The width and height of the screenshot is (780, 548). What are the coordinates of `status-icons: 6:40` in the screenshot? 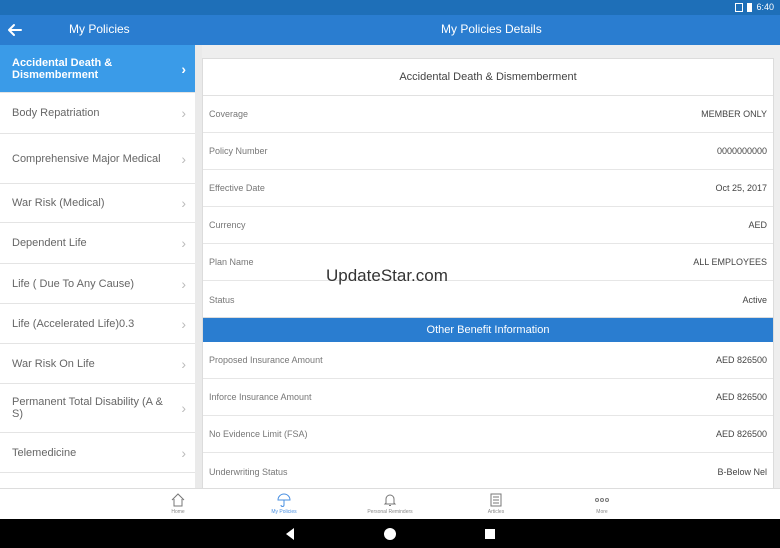 It's located at (754, 7).